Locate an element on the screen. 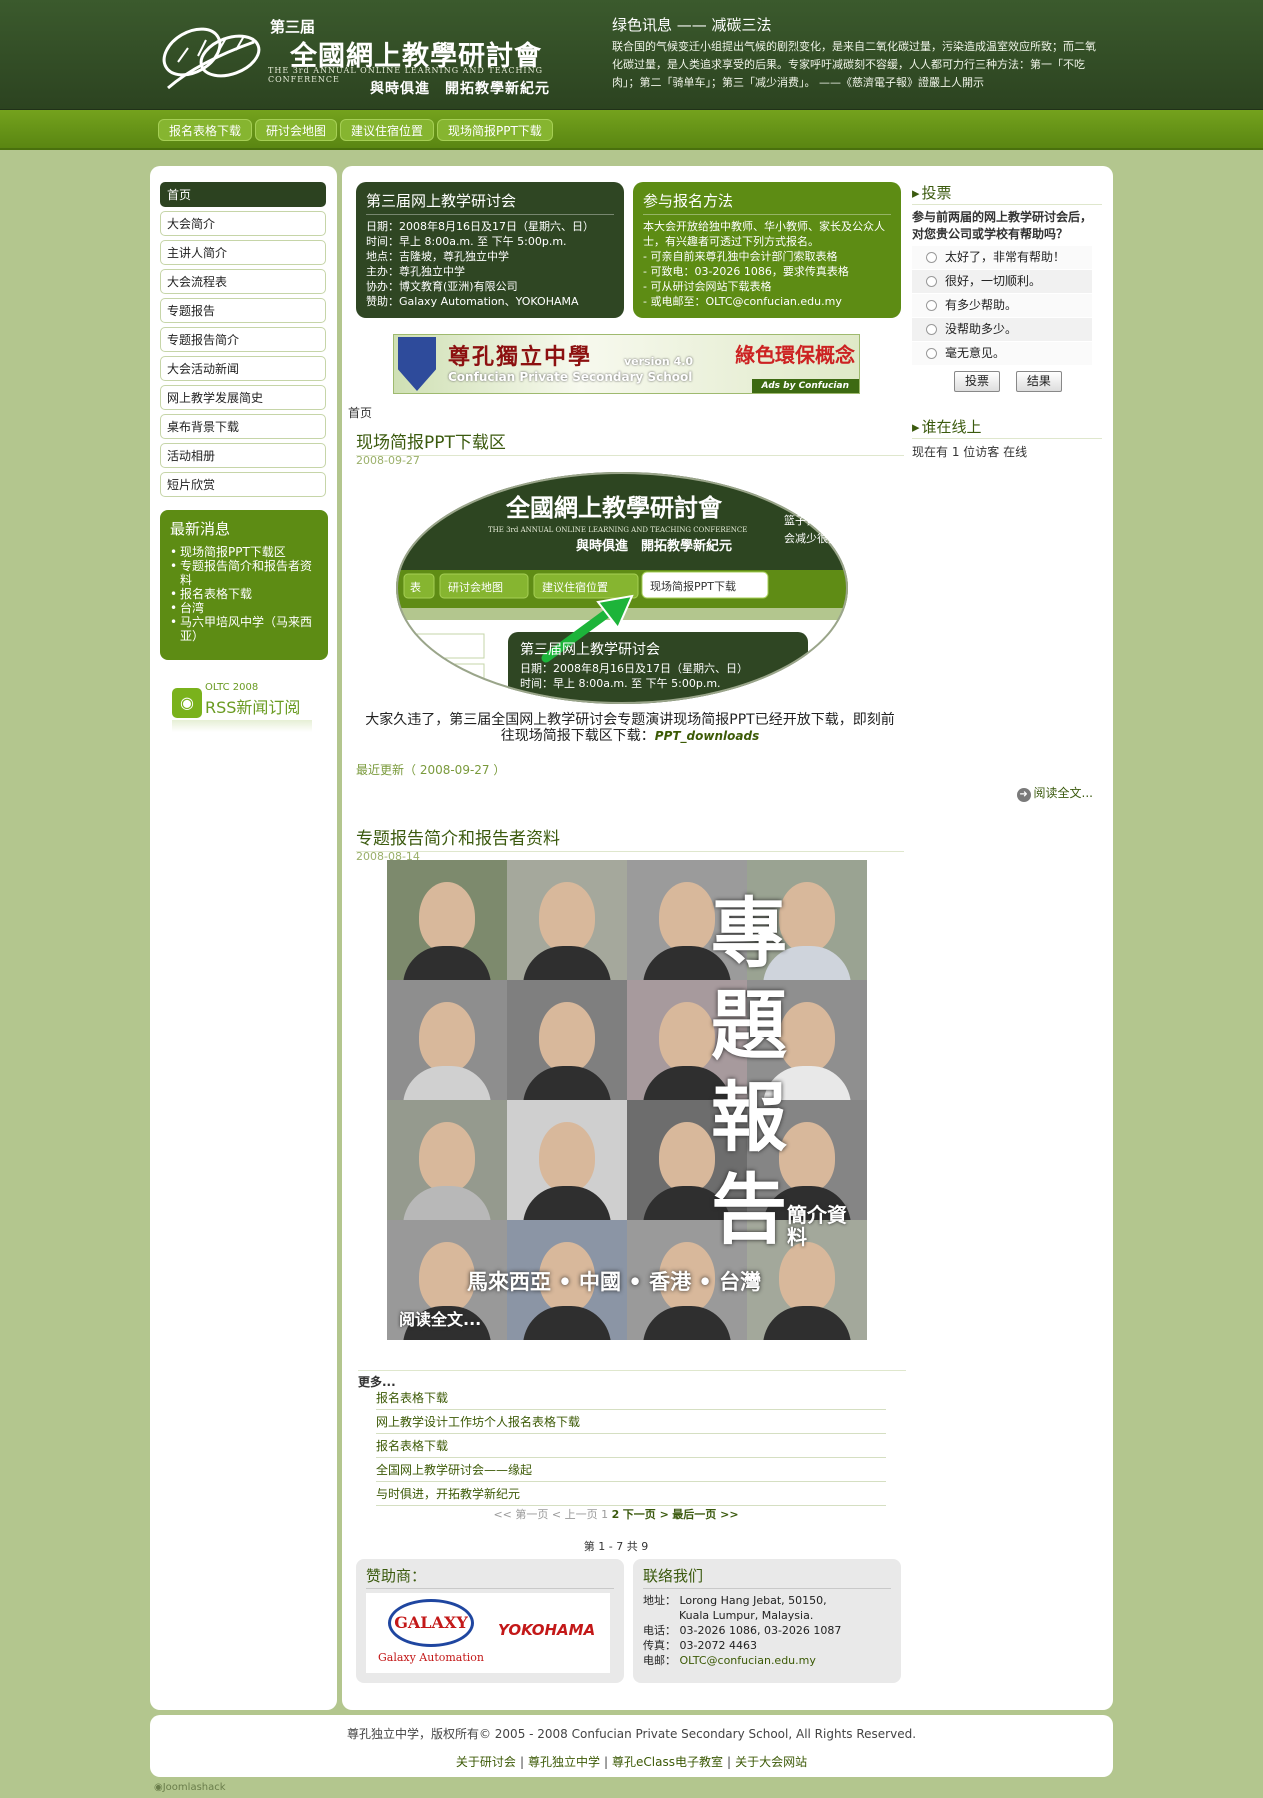  vote-button: 投票 is located at coordinates (977, 381).